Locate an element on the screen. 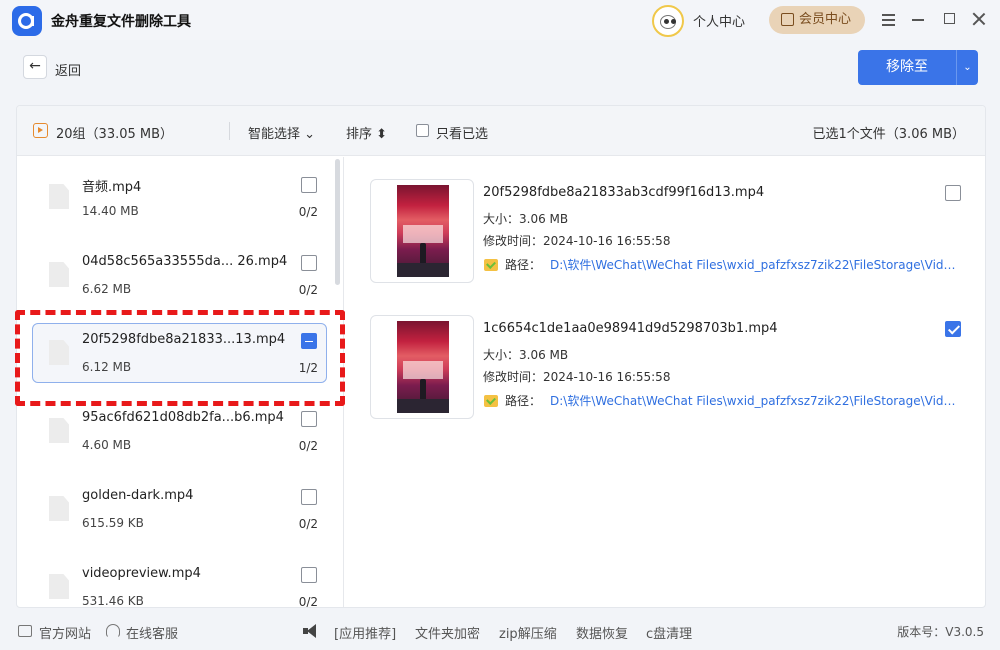 Image resolution: width=1000 pixels, height=650 pixels. footer-link-folder-encrypt: 文件夹加密 is located at coordinates (447, 632).